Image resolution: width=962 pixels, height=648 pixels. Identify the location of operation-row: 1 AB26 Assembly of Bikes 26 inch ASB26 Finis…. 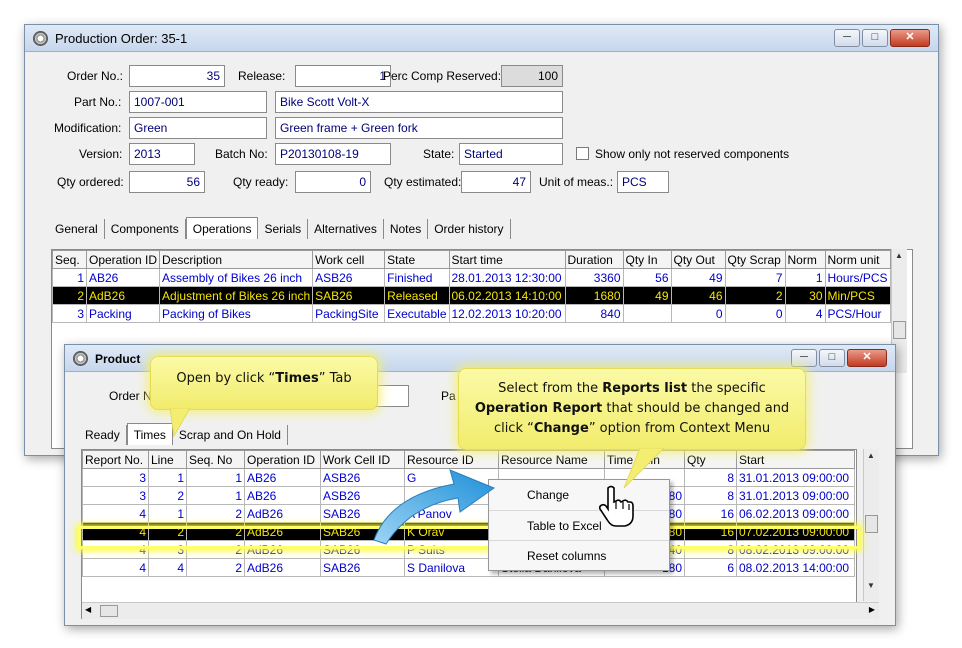
(471, 277).